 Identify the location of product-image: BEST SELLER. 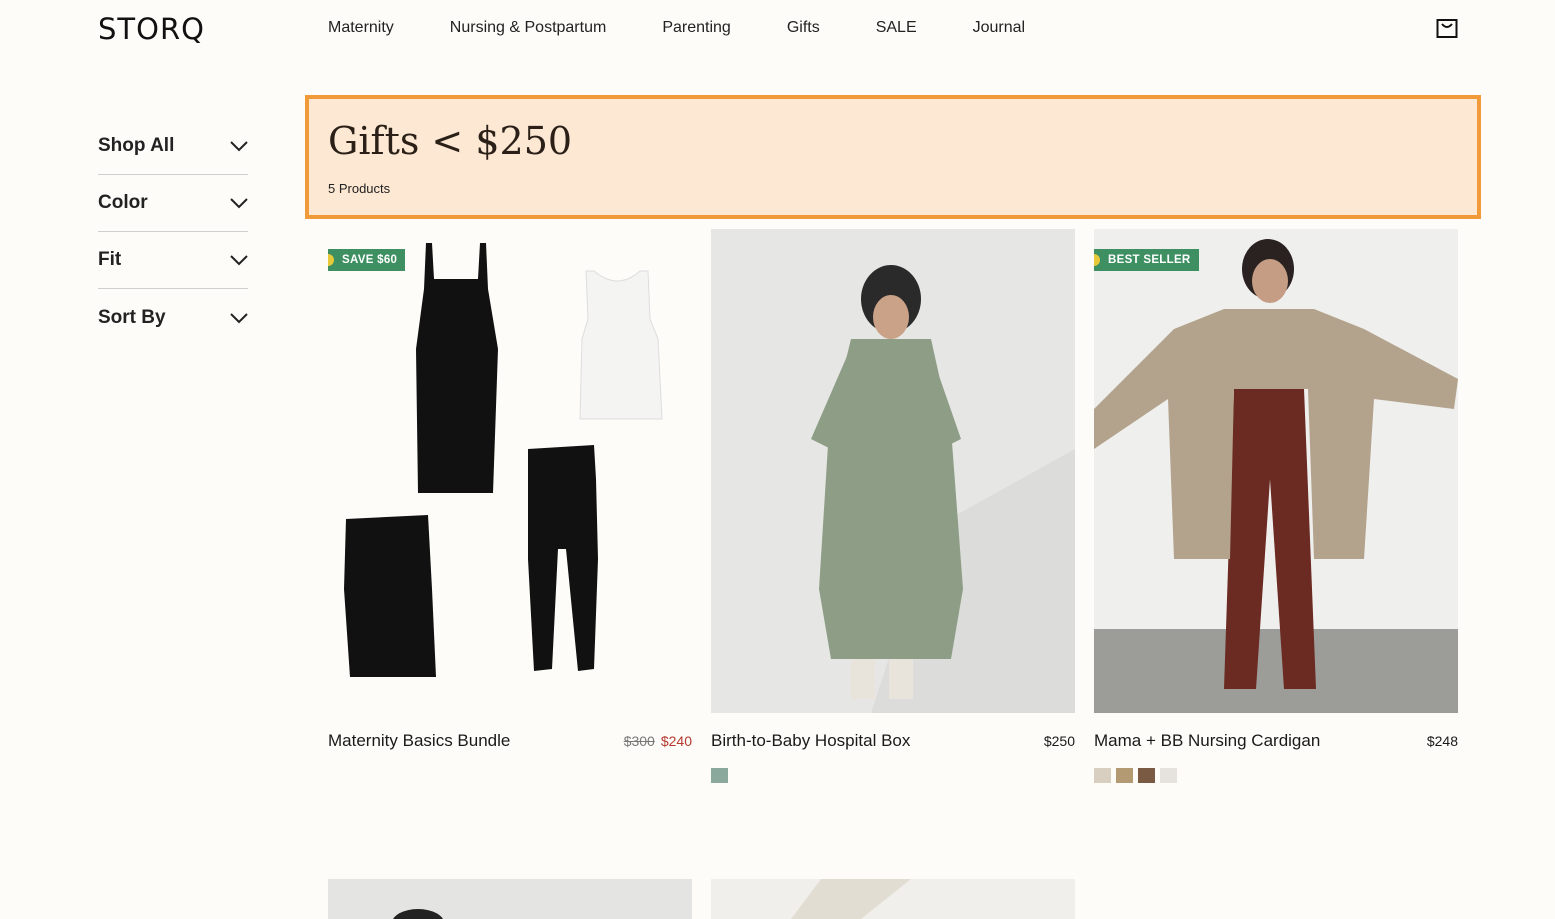
(1276, 471).